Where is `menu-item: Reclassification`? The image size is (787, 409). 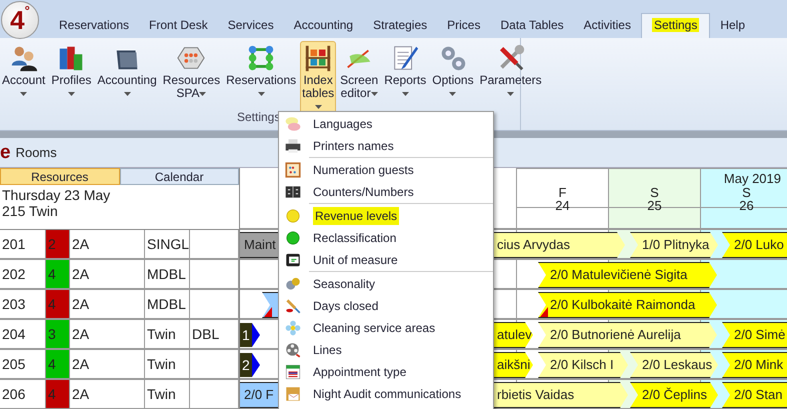
menu-item: Reclassification is located at coordinates (386, 238).